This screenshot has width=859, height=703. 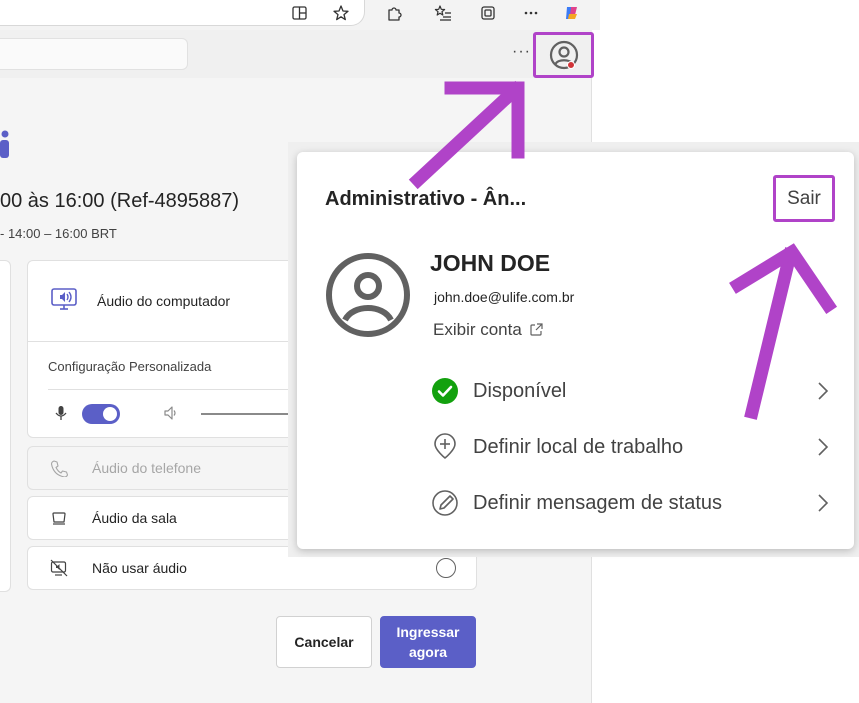 I want to click on meeting-title: 00 às 16:00 (Ref-4895887), so click(x=120, y=201).